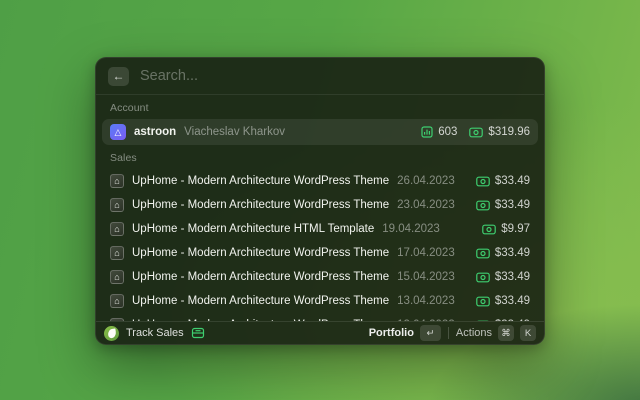  Describe the element at coordinates (111, 333) in the screenshot. I see `envato-leaf-icon` at that location.